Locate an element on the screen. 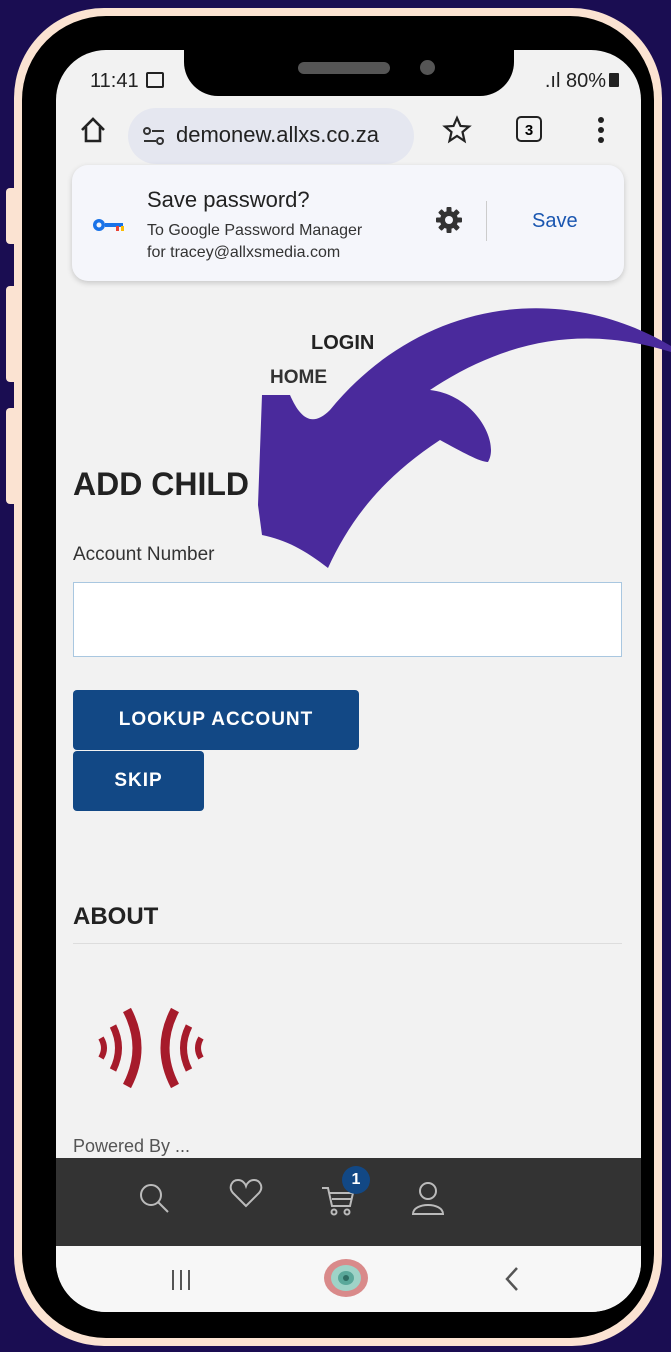  signal-icon: .ıl is located at coordinates (555, 81).